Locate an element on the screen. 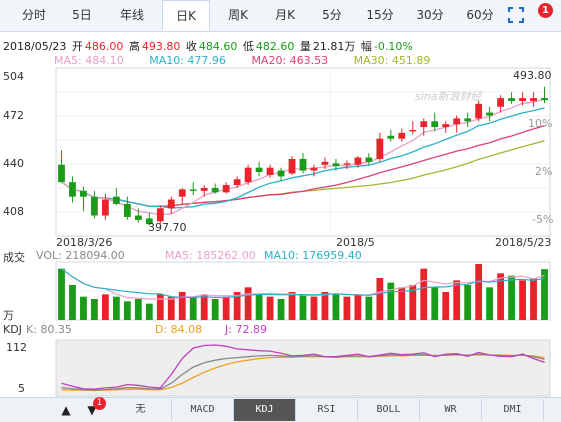 This screenshot has width=561, height=422. volume-ma5: MA5: 185262.00 is located at coordinates (210, 255).